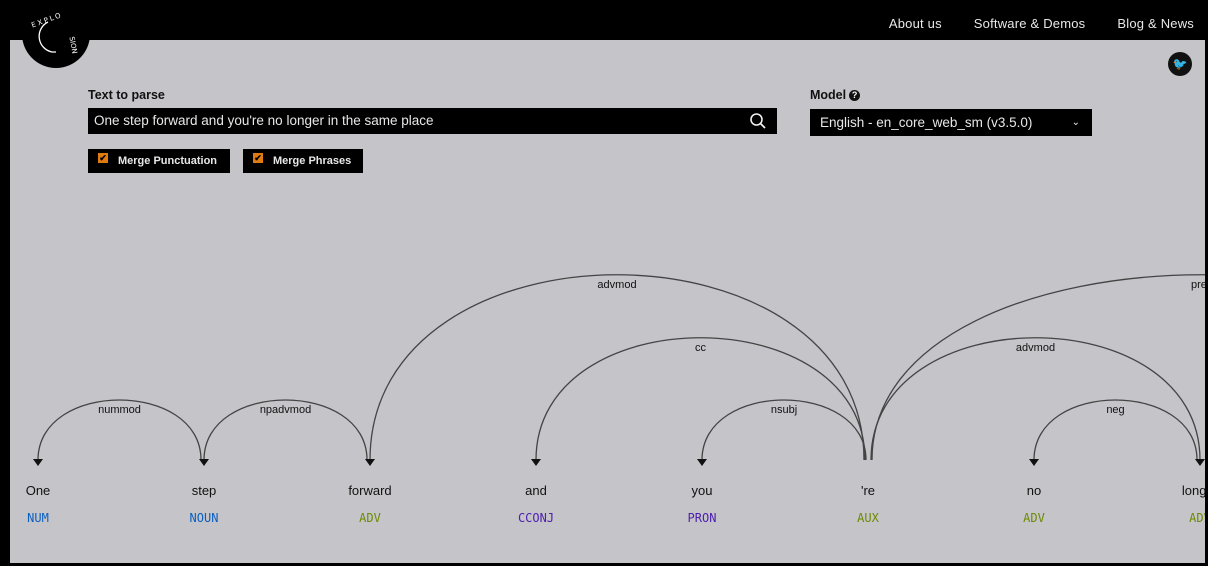 This screenshot has height=566, width=1208. Describe the element at coordinates (868, 490) in the screenshot. I see `token-word: 're` at that location.